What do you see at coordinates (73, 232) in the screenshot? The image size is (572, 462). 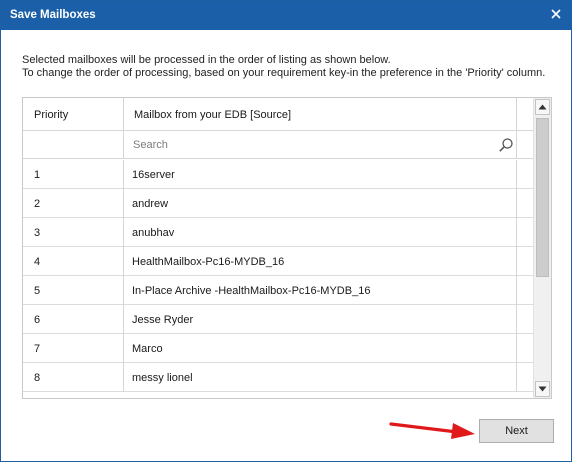 I see `priority-cell: 3` at bounding box center [73, 232].